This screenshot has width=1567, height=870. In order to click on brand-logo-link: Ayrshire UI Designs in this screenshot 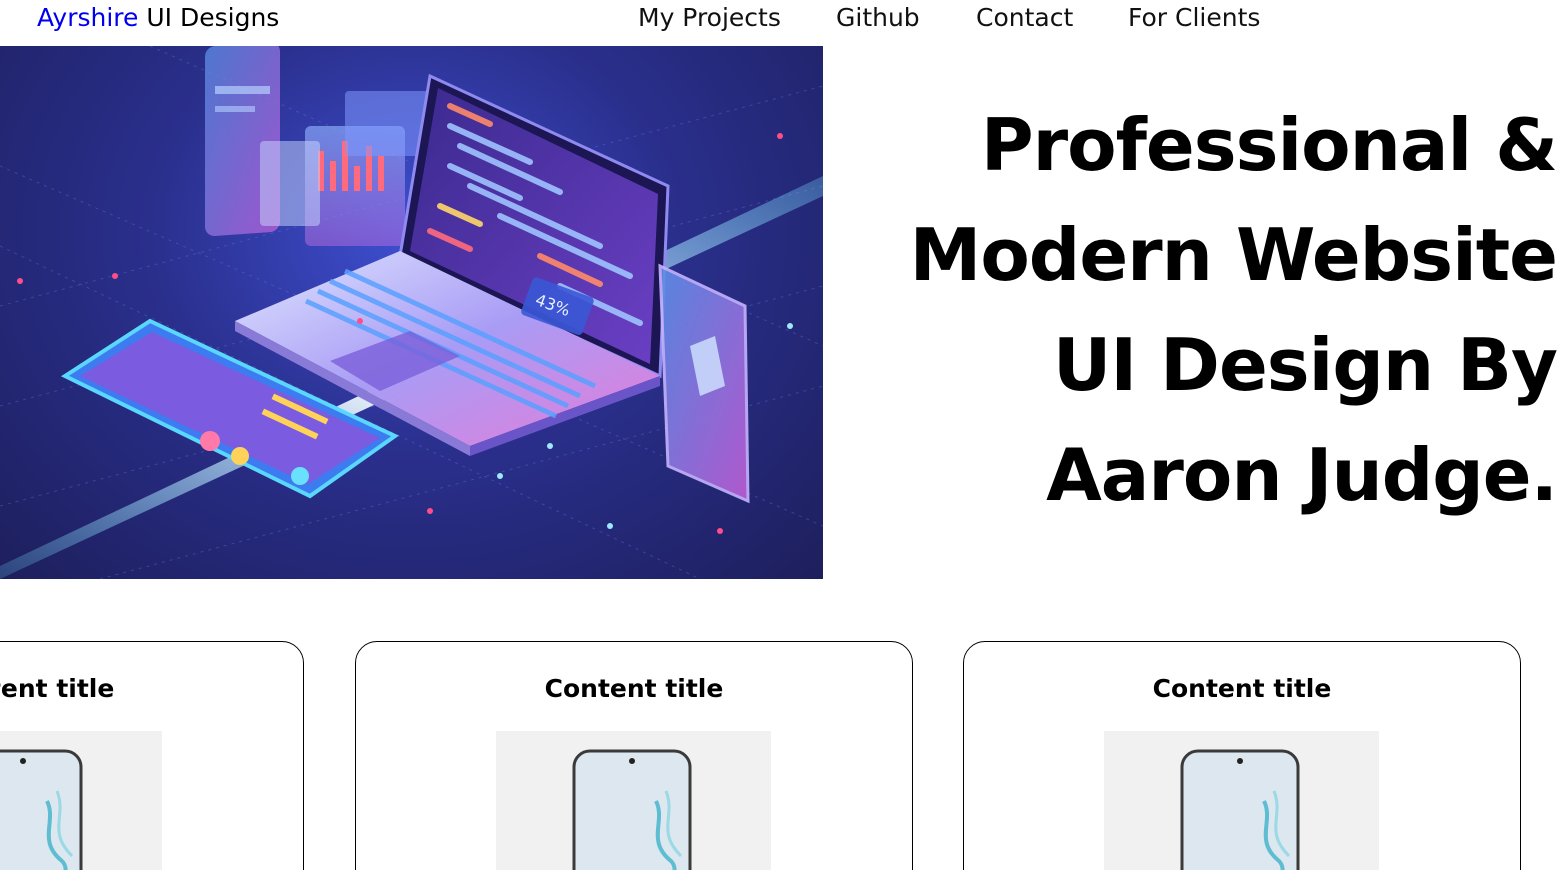, I will do `click(158, 18)`.